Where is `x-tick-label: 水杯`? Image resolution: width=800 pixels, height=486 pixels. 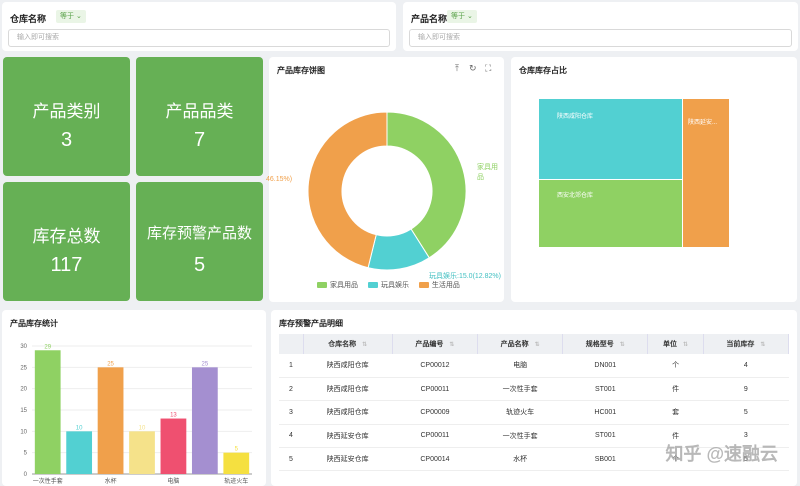
x-tick-label: 水杯 is located at coordinates (111, 481).